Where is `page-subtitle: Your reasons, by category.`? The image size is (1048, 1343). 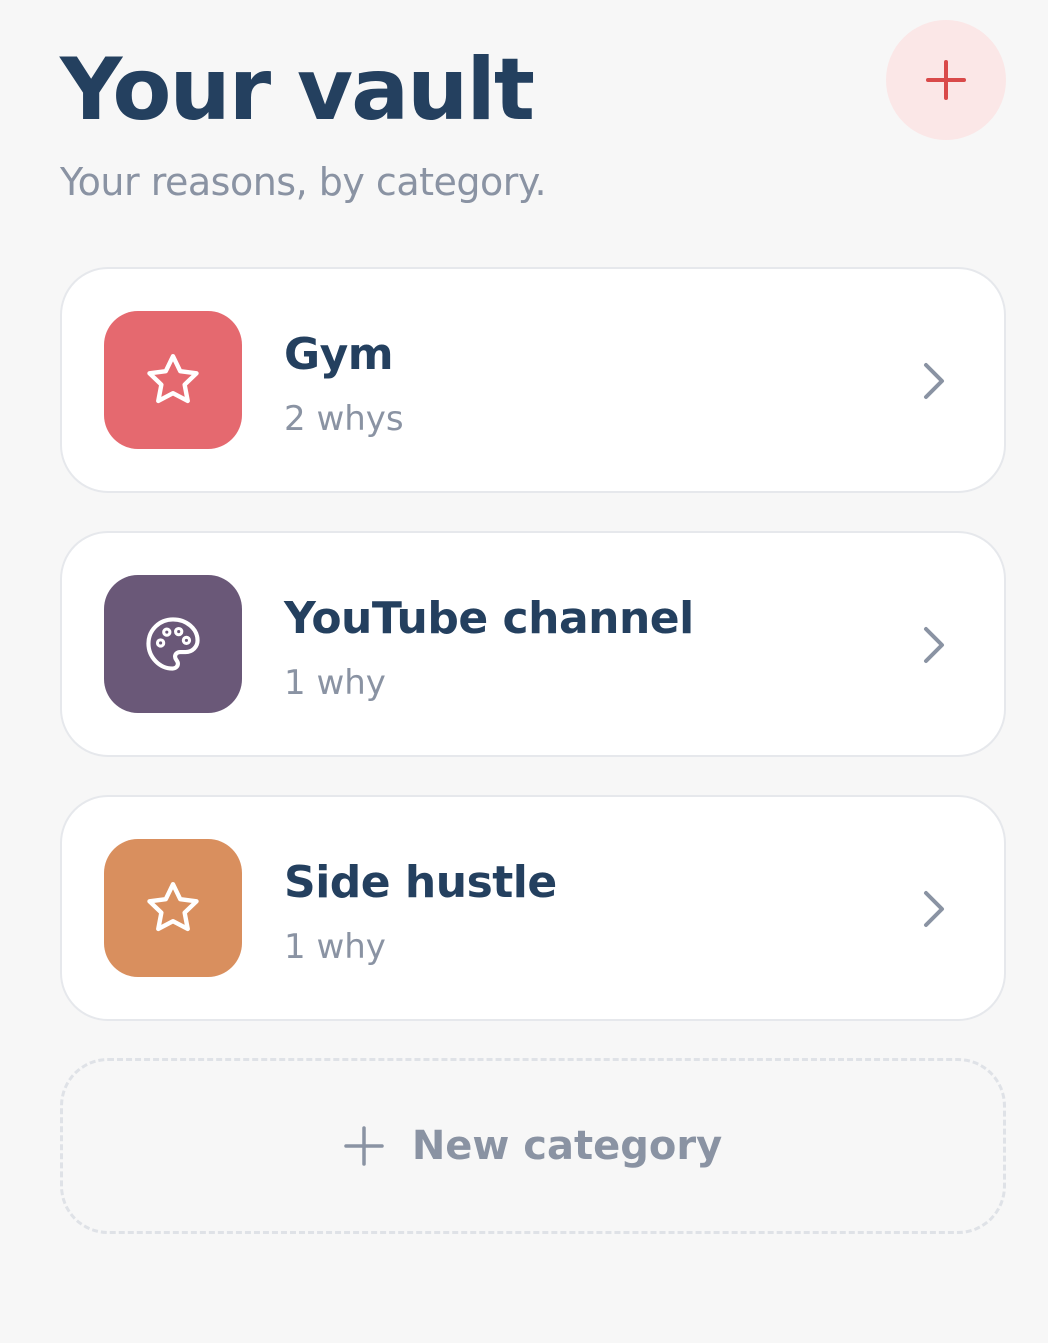
page-subtitle: Your reasons, by category. is located at coordinates (303, 182).